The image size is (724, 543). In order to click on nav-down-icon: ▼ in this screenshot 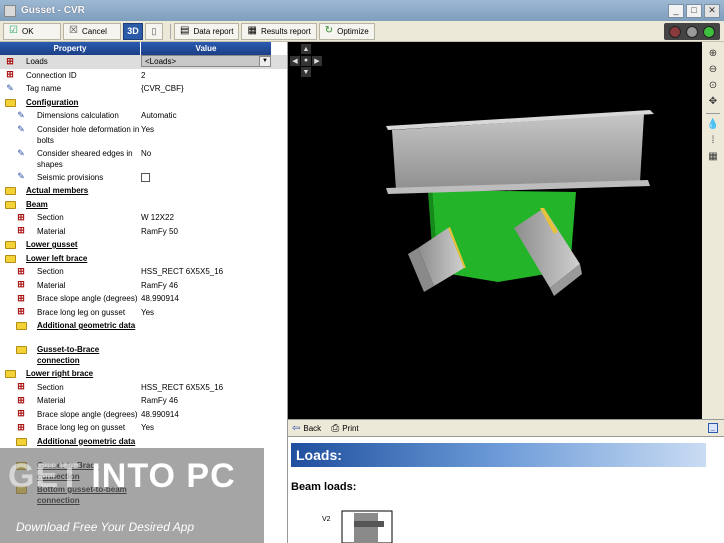, I will do `click(306, 72)`.